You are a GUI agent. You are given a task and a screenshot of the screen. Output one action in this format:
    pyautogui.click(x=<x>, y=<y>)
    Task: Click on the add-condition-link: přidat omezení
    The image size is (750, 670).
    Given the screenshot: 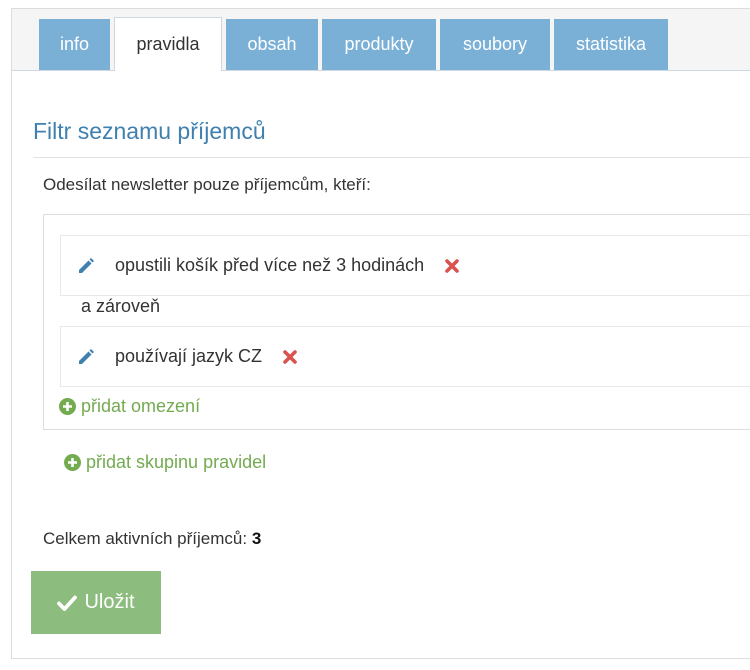 What is the action you would take?
    pyautogui.click(x=129, y=406)
    